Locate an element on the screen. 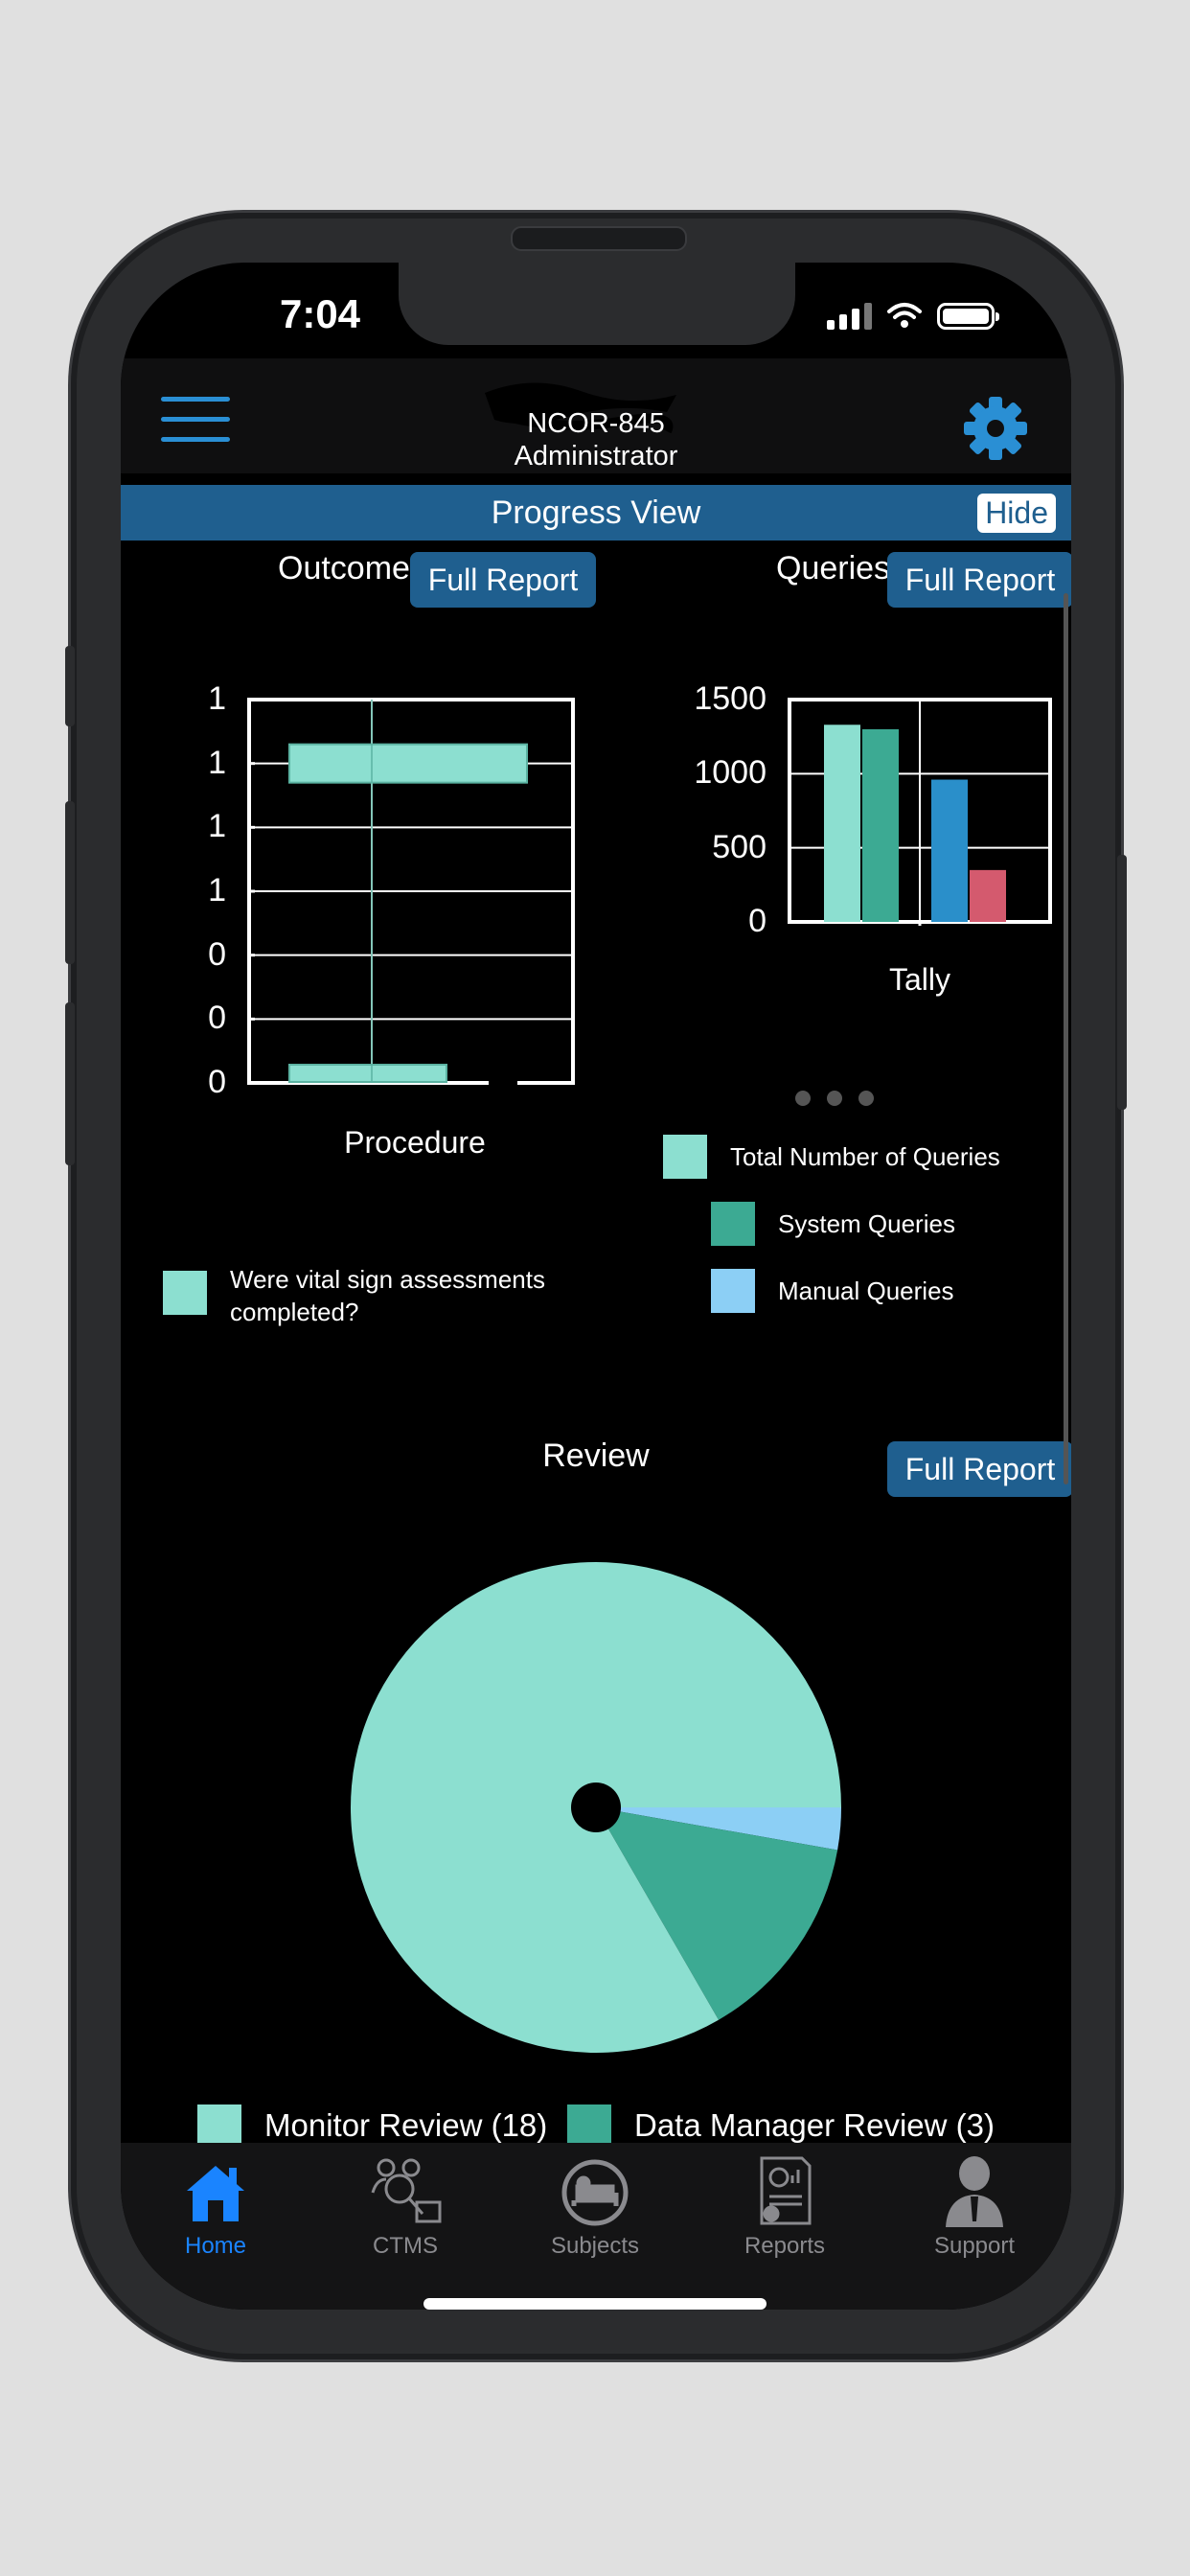  queries-y-tick-label: 1000 is located at coordinates (731, 773).